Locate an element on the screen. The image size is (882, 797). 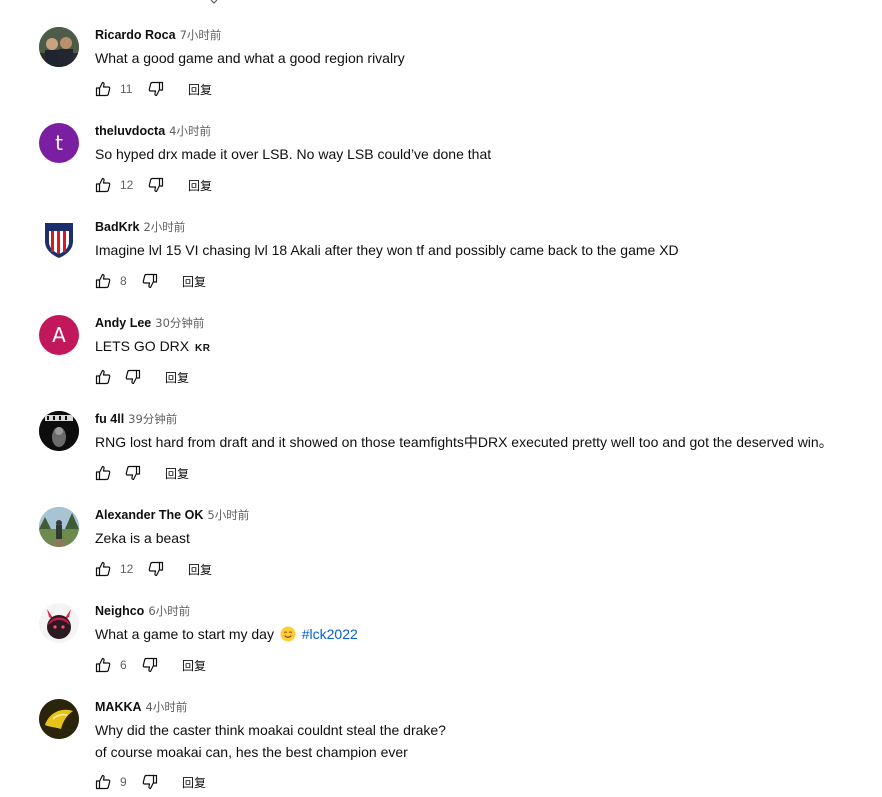
comment-text: LETS GO DRX KR is located at coordinates (152, 347).